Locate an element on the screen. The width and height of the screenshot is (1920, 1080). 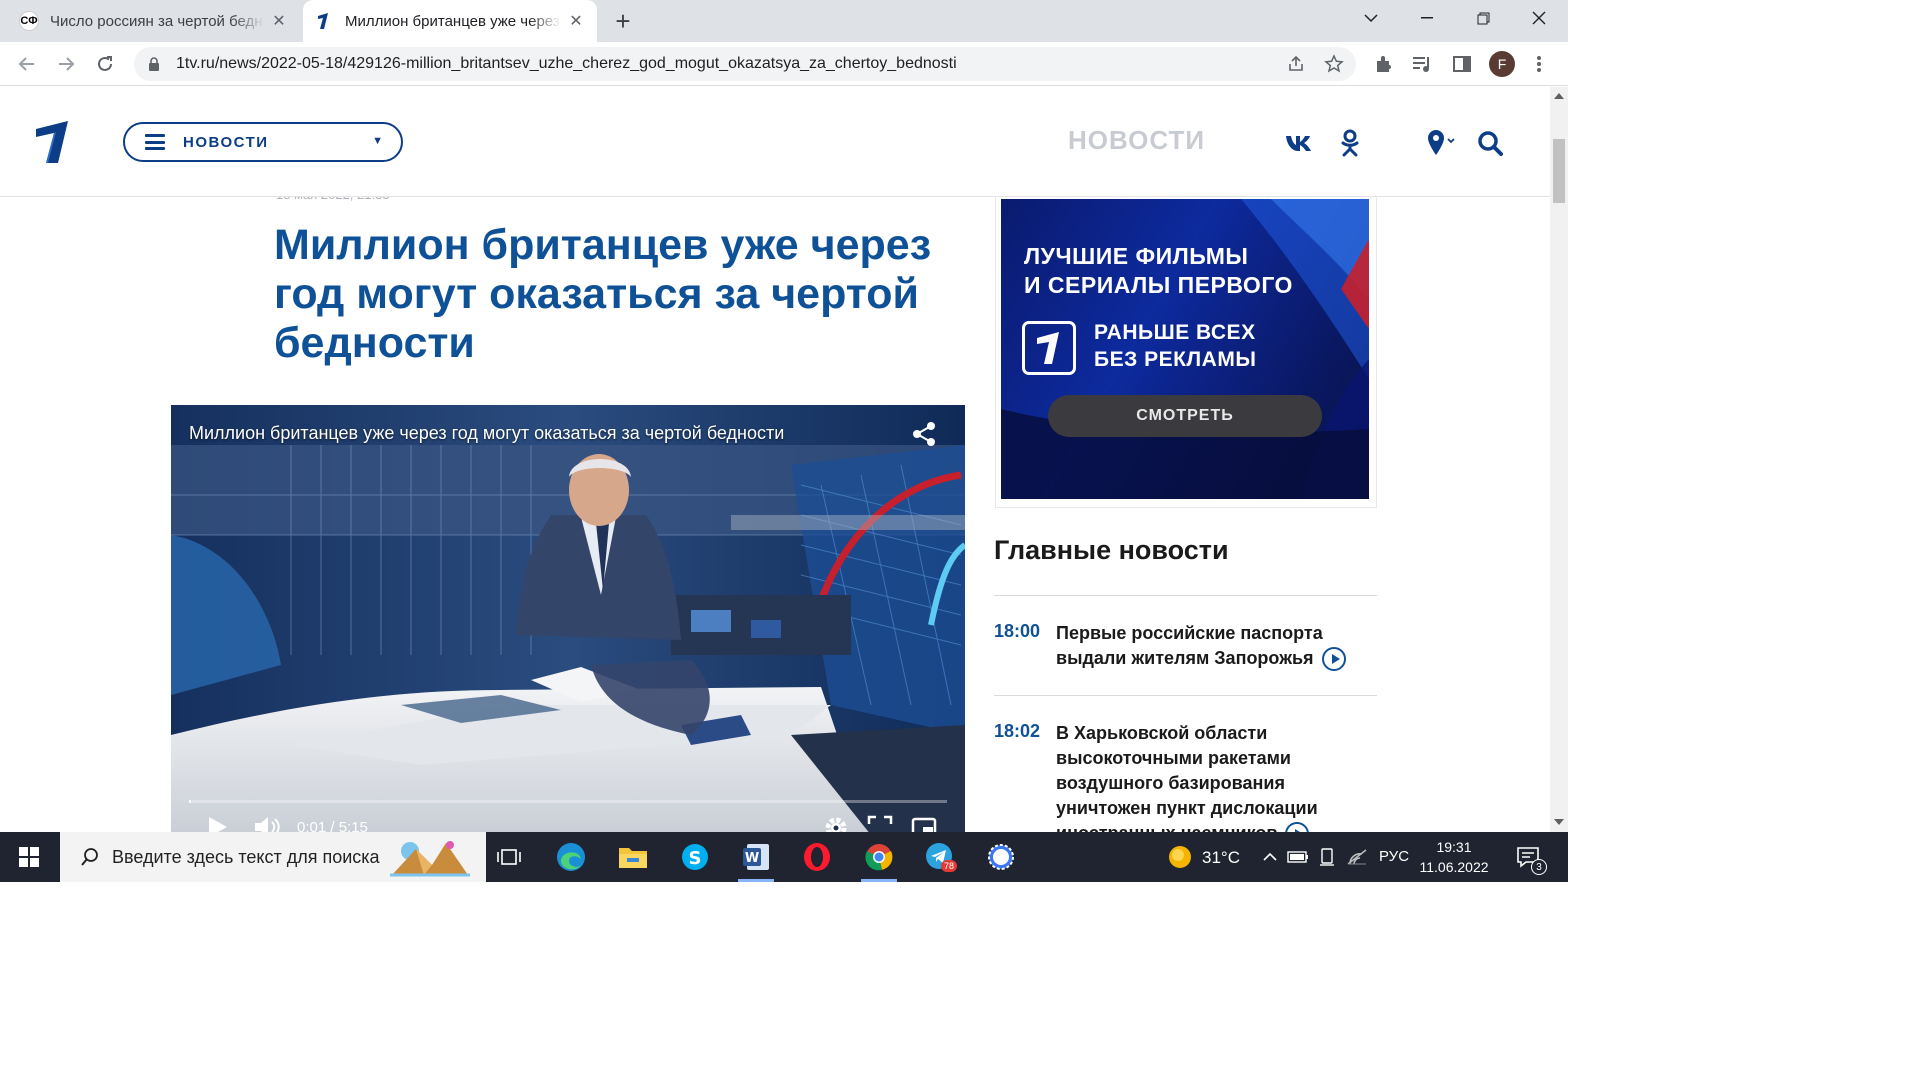
extensions-icon is located at coordinates (1384, 64).